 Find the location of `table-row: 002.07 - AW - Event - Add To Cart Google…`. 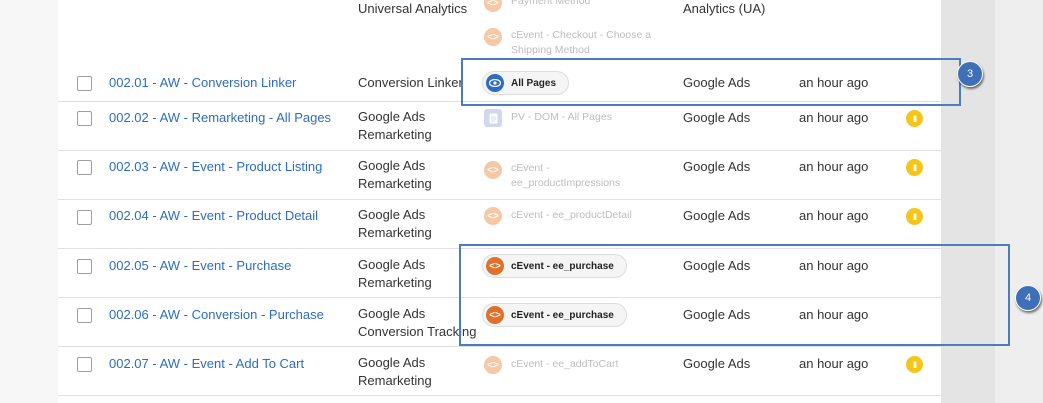

table-row: 002.07 - AW - Event - Add To Cart Google… is located at coordinates (499, 371).